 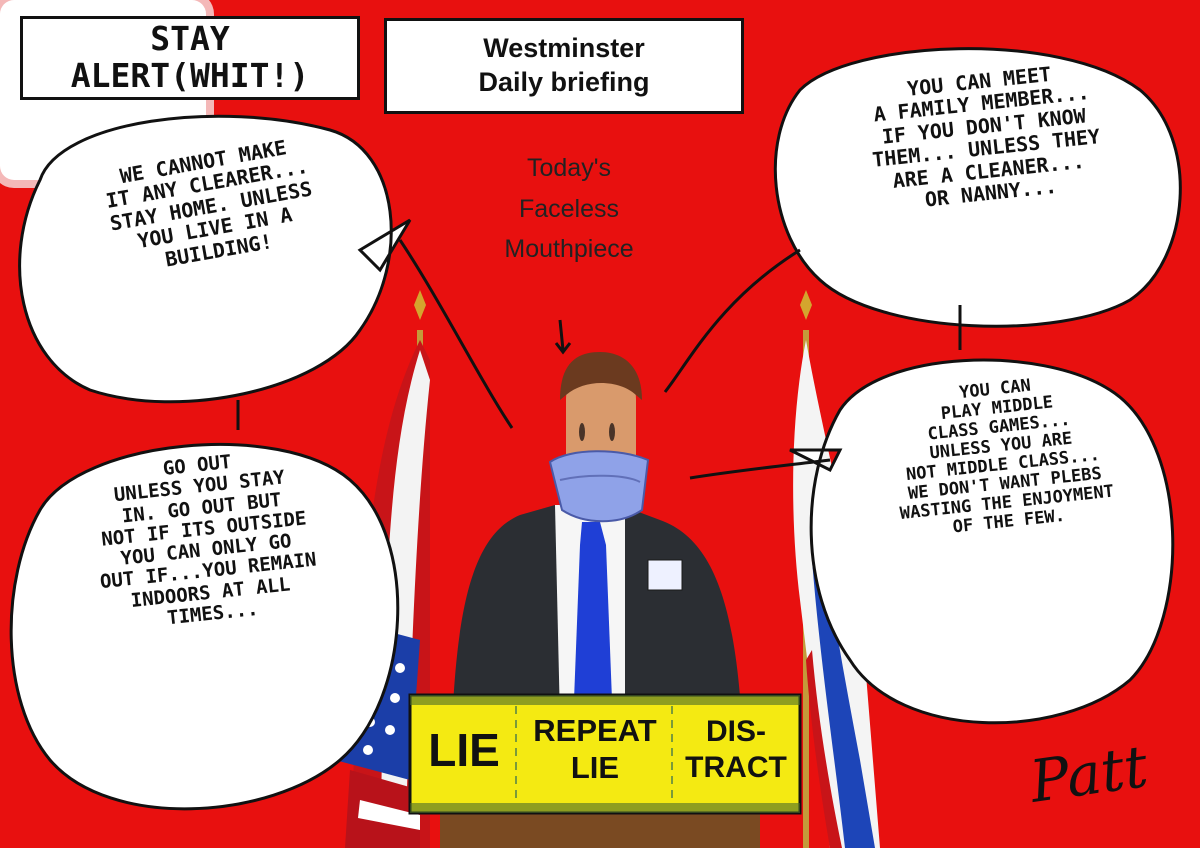 I want to click on lectern-word-repeat-lie: REPEAT LIE, so click(x=595, y=749).